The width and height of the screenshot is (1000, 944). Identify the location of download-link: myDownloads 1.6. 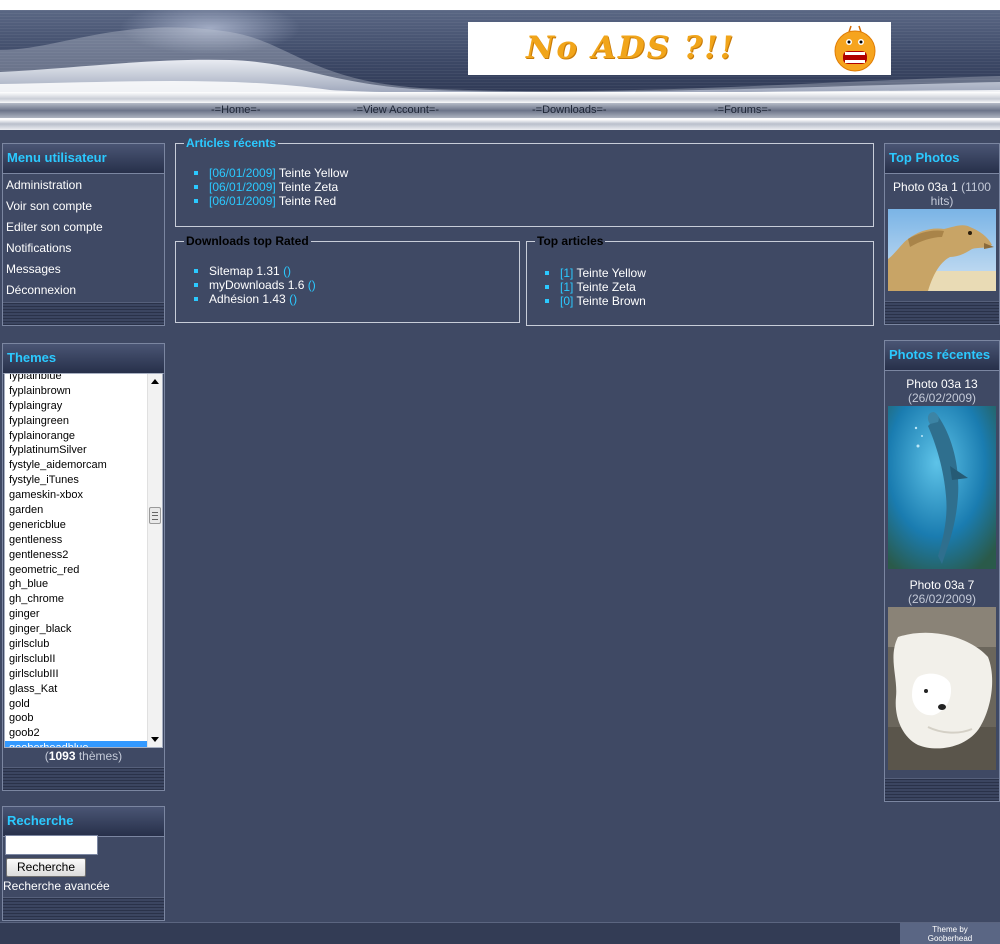
(256, 285).